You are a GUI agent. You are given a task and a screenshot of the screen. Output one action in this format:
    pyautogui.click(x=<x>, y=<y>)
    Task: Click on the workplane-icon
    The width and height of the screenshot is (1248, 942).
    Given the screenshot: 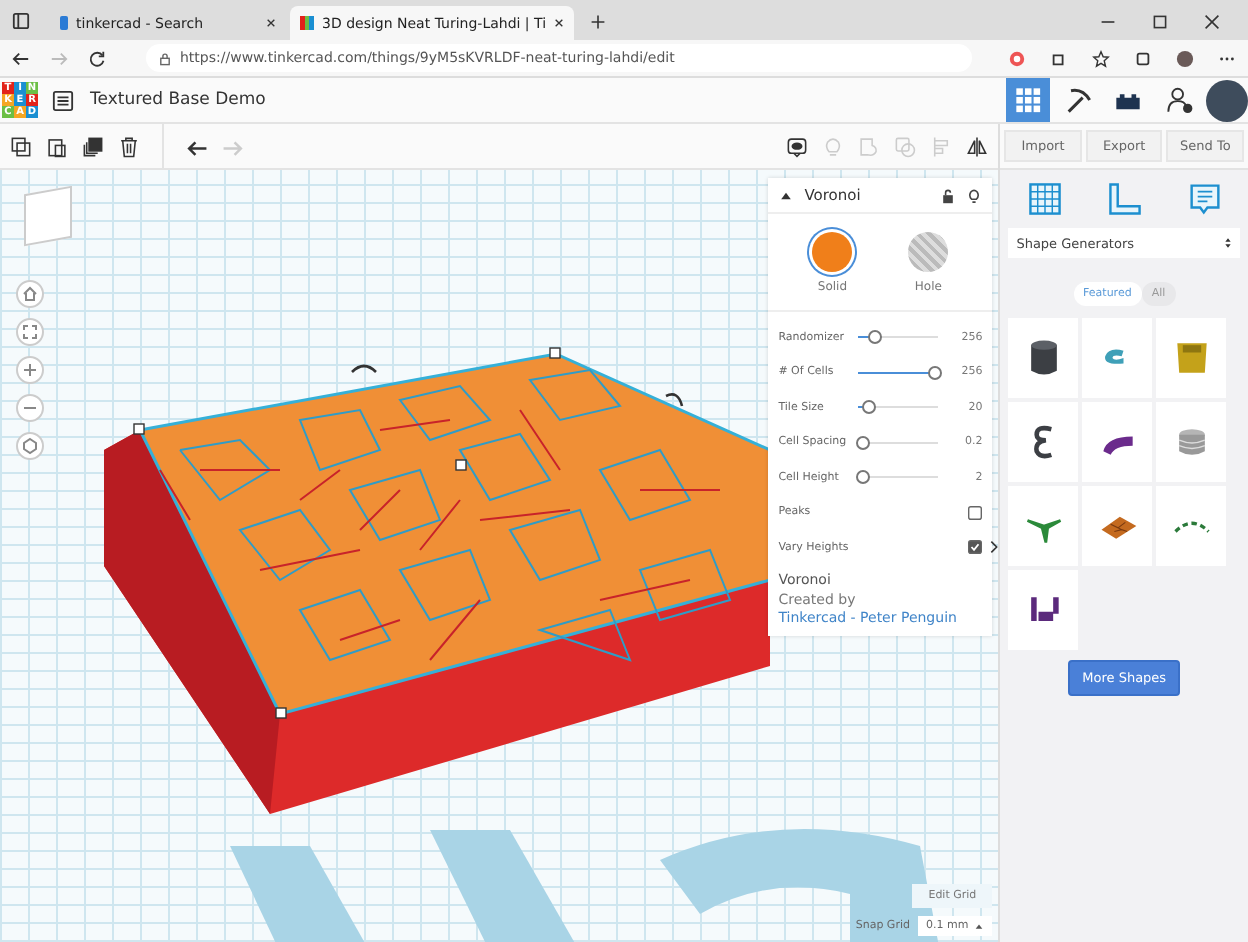 What is the action you would take?
    pyautogui.click(x=1044, y=199)
    